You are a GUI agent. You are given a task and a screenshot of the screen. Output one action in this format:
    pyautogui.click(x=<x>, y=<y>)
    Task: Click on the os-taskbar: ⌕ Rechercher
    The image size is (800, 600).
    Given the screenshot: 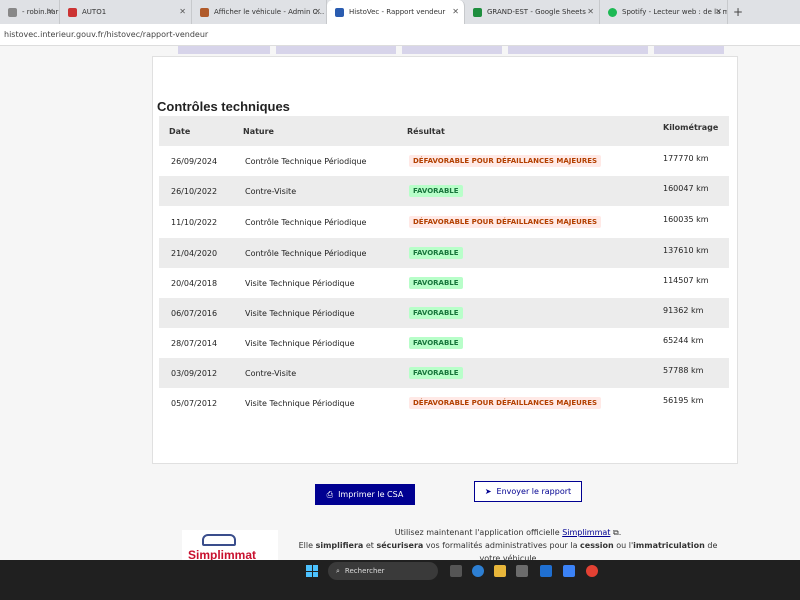 What is the action you would take?
    pyautogui.click(x=400, y=580)
    